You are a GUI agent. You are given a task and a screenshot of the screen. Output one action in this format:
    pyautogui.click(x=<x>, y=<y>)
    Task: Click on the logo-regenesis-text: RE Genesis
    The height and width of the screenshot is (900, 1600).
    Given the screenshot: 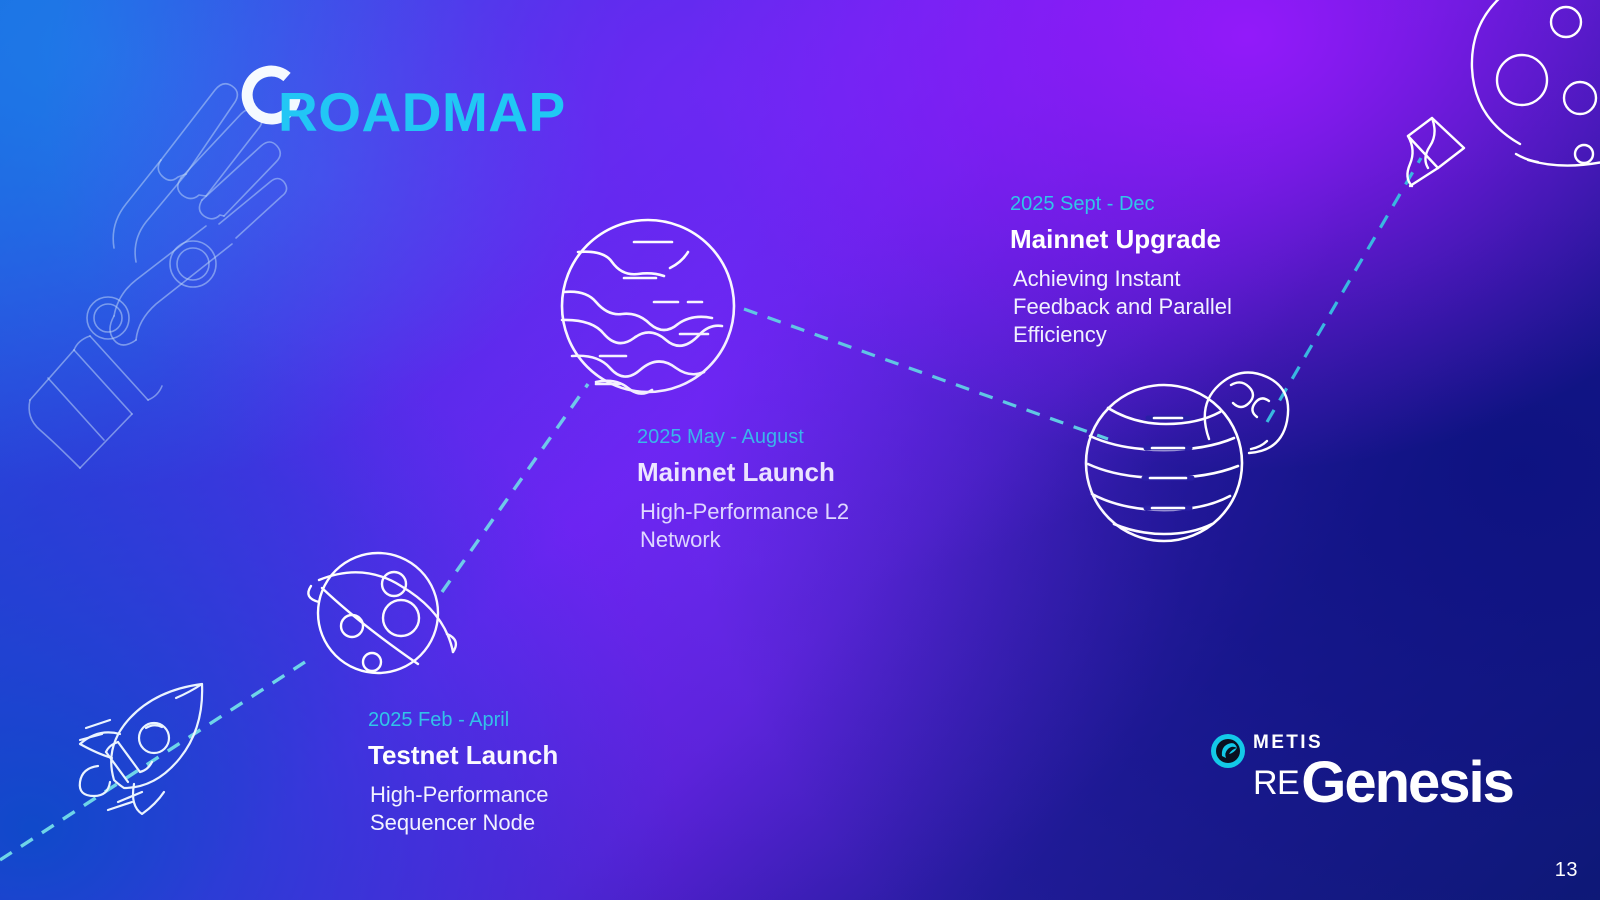 What is the action you would take?
    pyautogui.click(x=1384, y=782)
    